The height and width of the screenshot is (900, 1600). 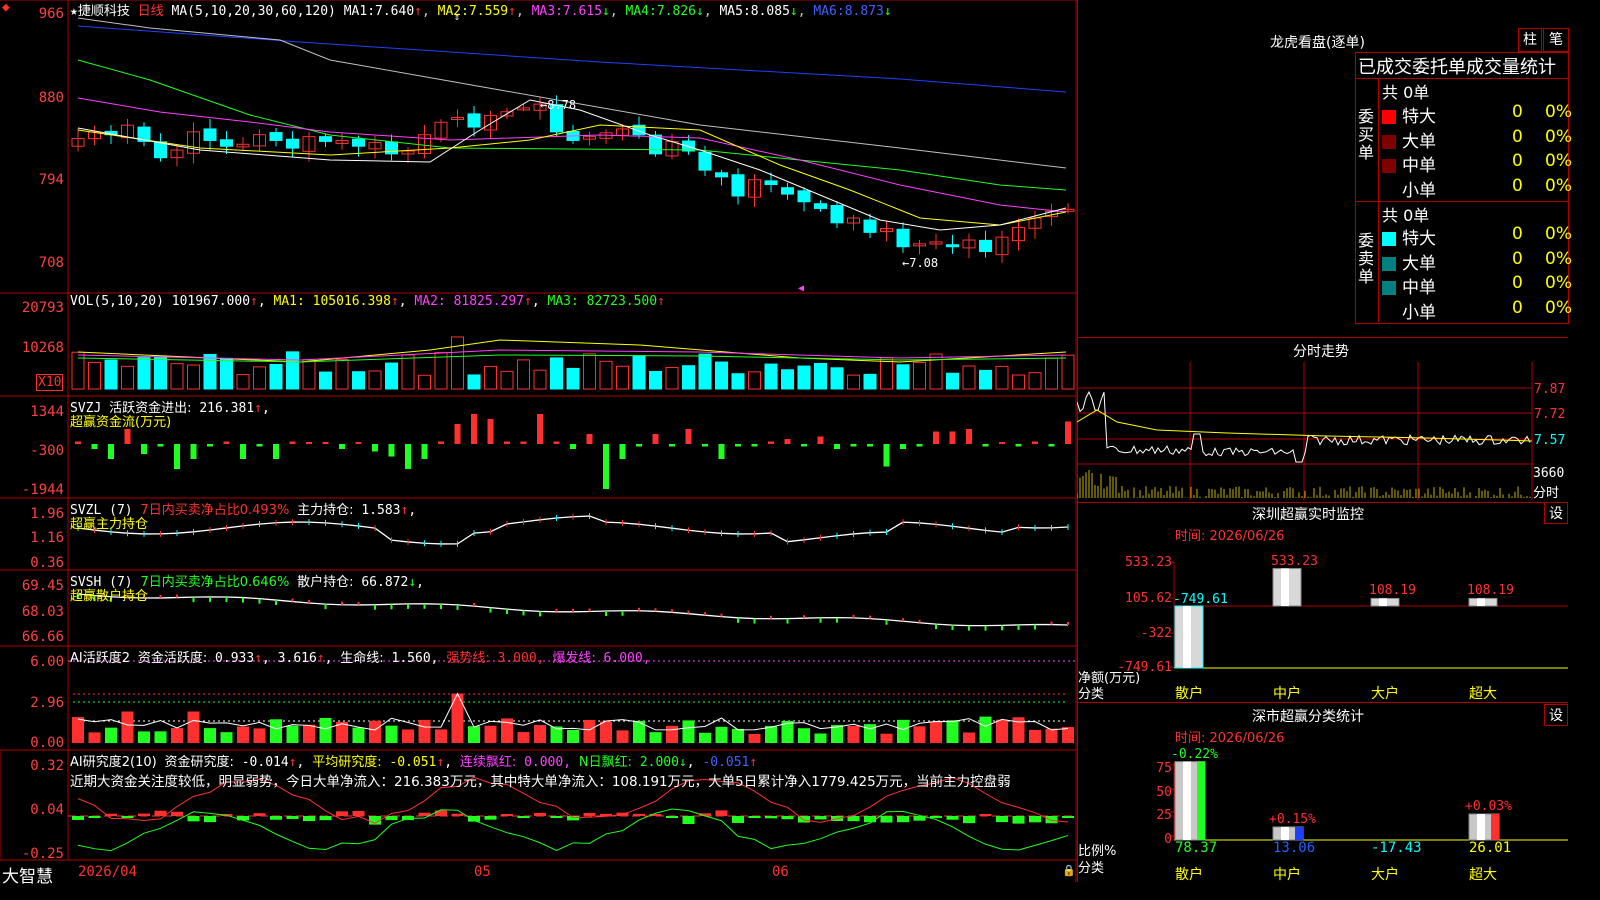 What do you see at coordinates (1164, 792) in the screenshot?
I see `class-axis-1: 50` at bounding box center [1164, 792].